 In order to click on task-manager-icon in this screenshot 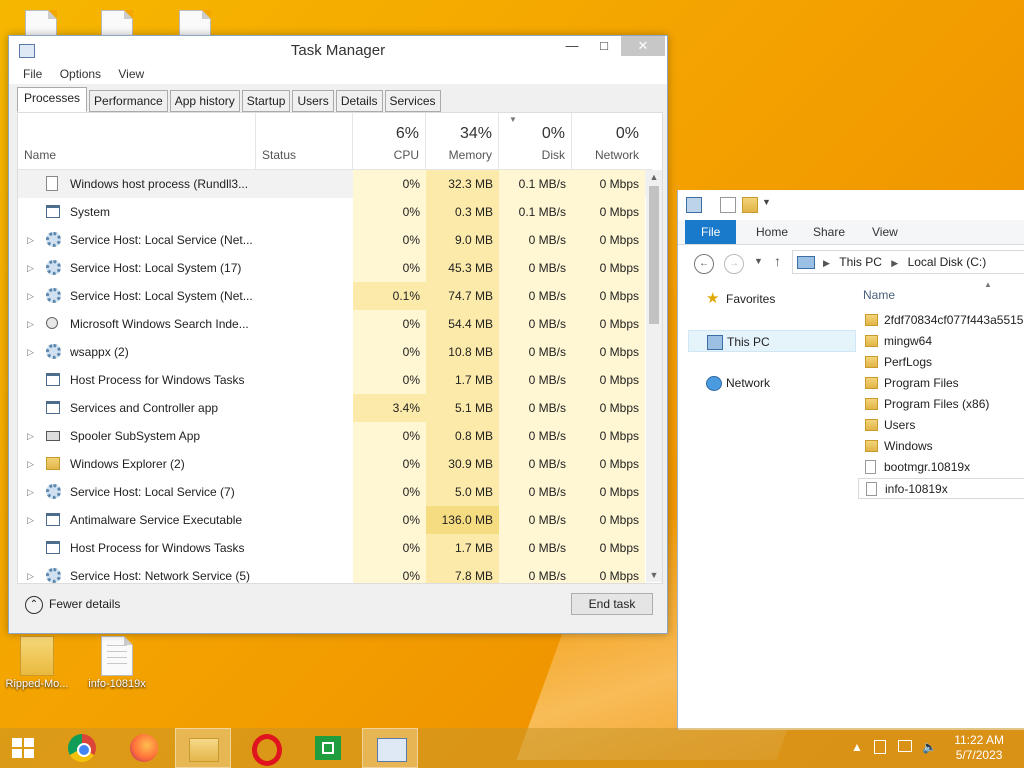, I will do `click(390, 748)`.